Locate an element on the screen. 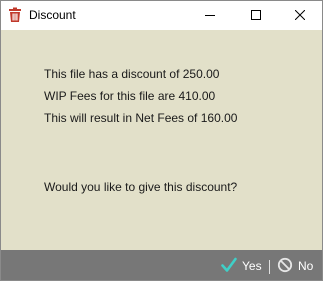 The height and width of the screenshot is (281, 323). close-button is located at coordinates (299, 15).